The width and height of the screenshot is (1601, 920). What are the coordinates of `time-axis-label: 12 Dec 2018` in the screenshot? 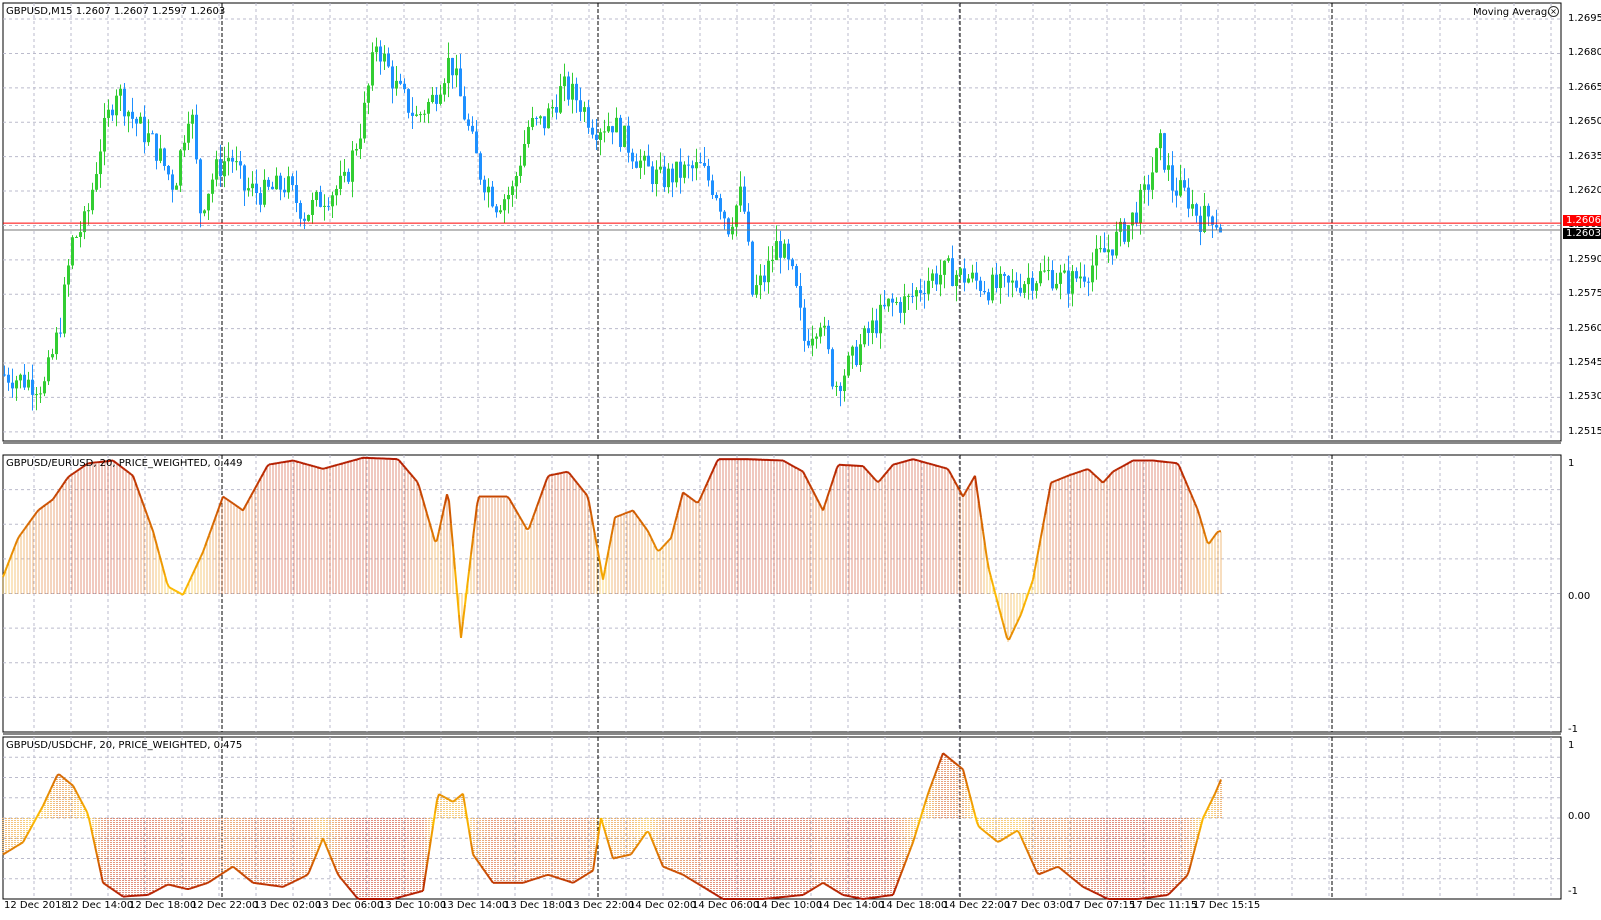 It's located at (36, 905).